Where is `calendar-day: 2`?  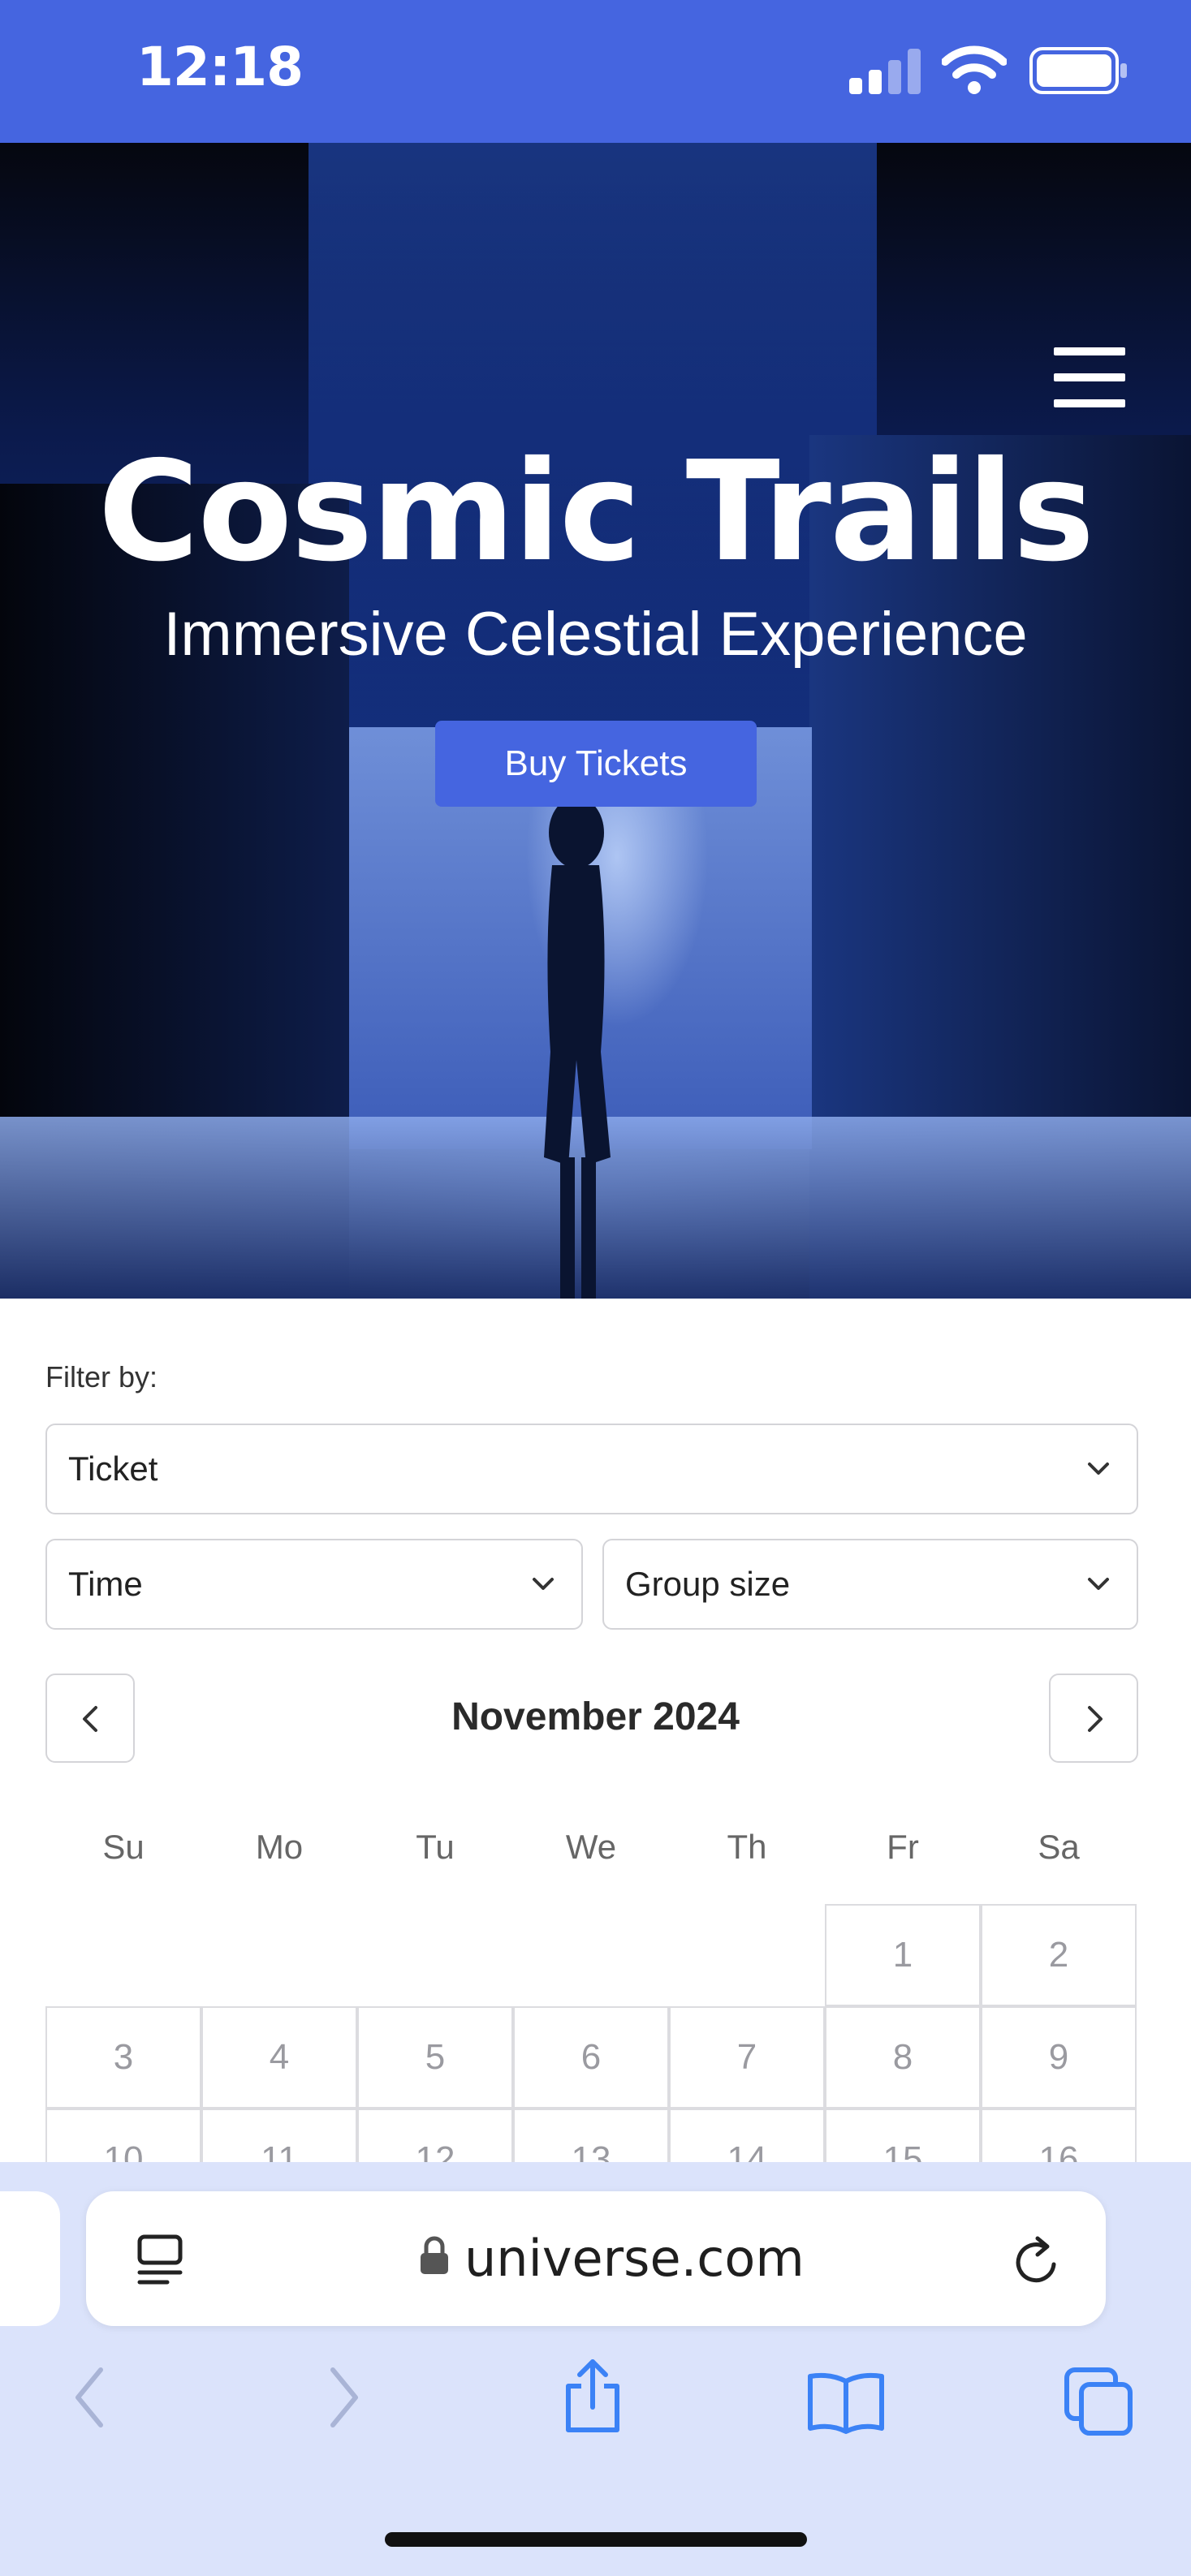
calendar-day: 2 is located at coordinates (1059, 1955).